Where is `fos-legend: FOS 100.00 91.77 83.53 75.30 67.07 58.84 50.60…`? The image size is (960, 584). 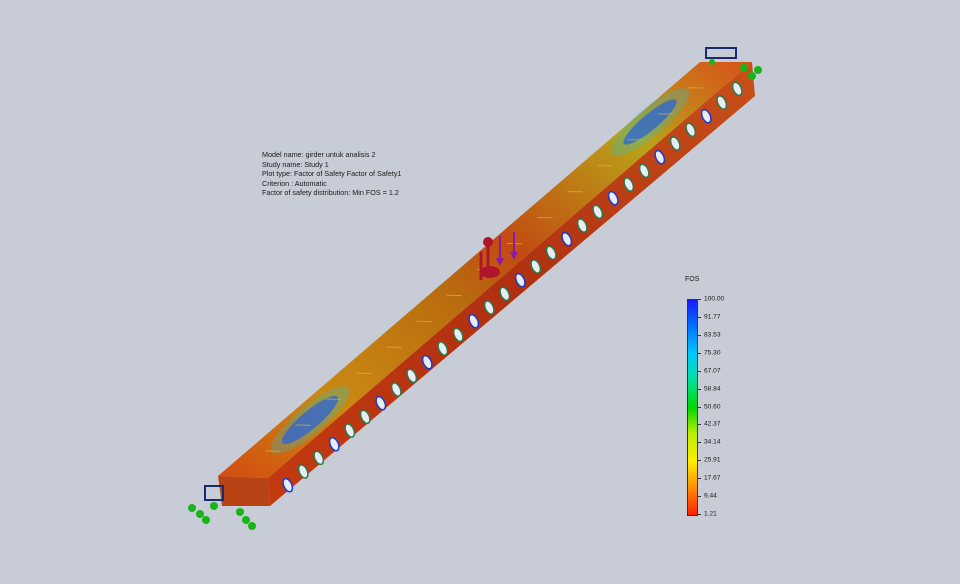
fos-legend: FOS 100.00 91.77 83.53 75.30 67.07 58.84 50.60… is located at coordinates (710, 398).